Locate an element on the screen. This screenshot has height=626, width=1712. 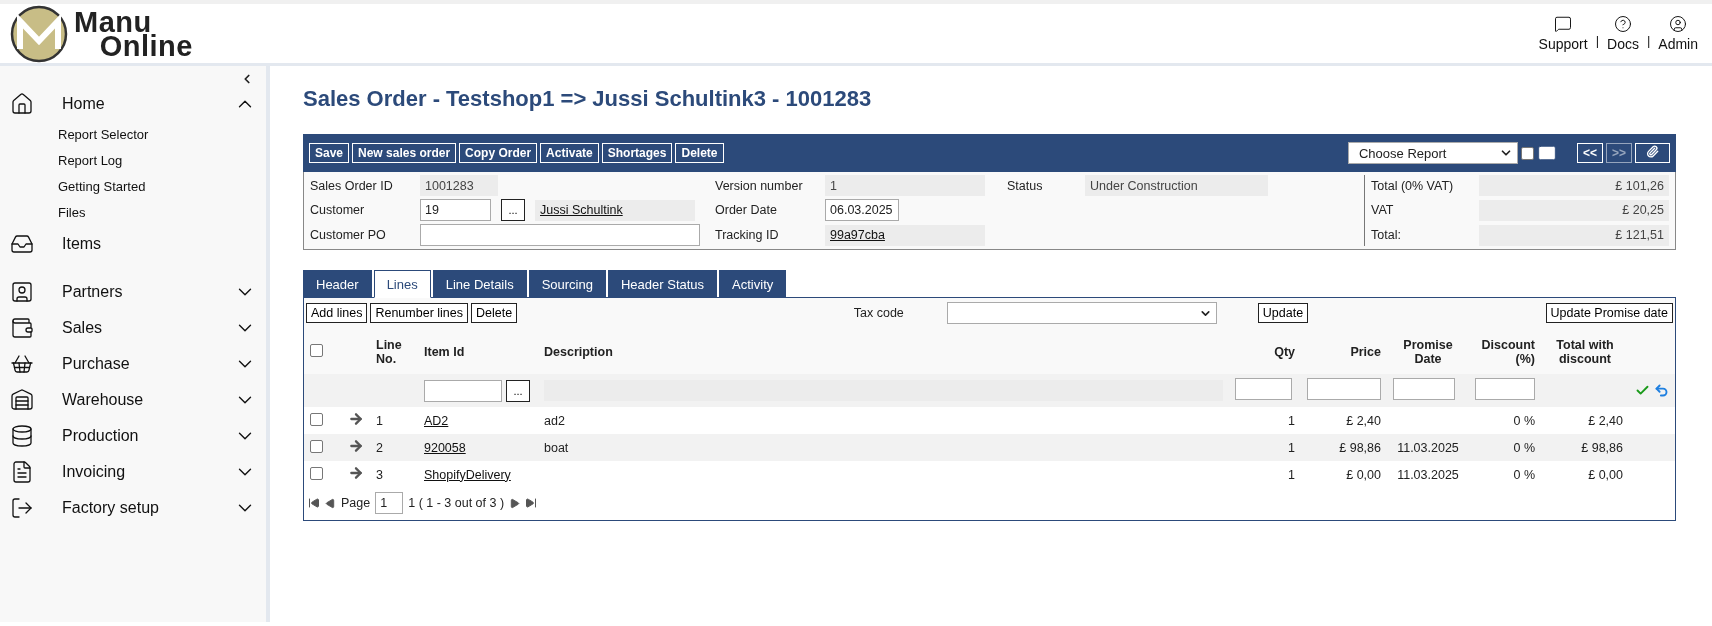
tracking-link: 99a97cba is located at coordinates (857, 235).